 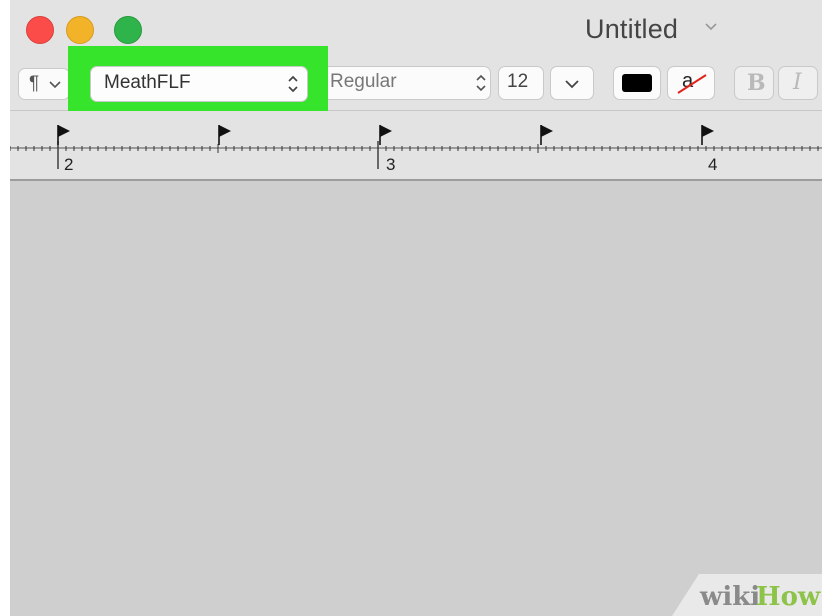 I want to click on watermark-how: How, so click(x=788, y=597).